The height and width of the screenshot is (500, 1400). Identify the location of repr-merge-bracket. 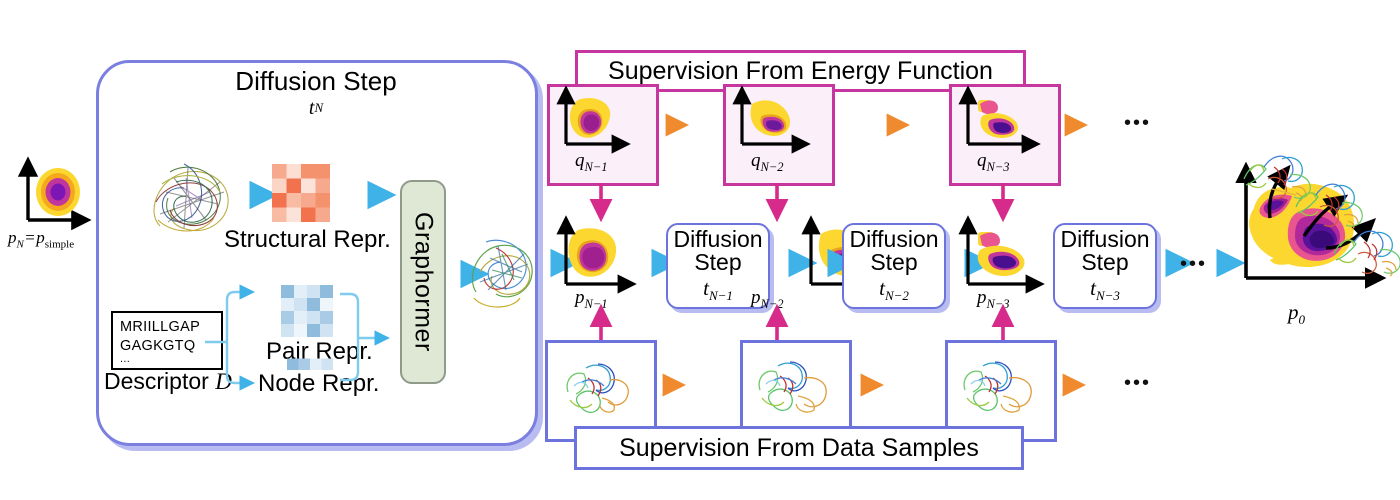
(369, 338).